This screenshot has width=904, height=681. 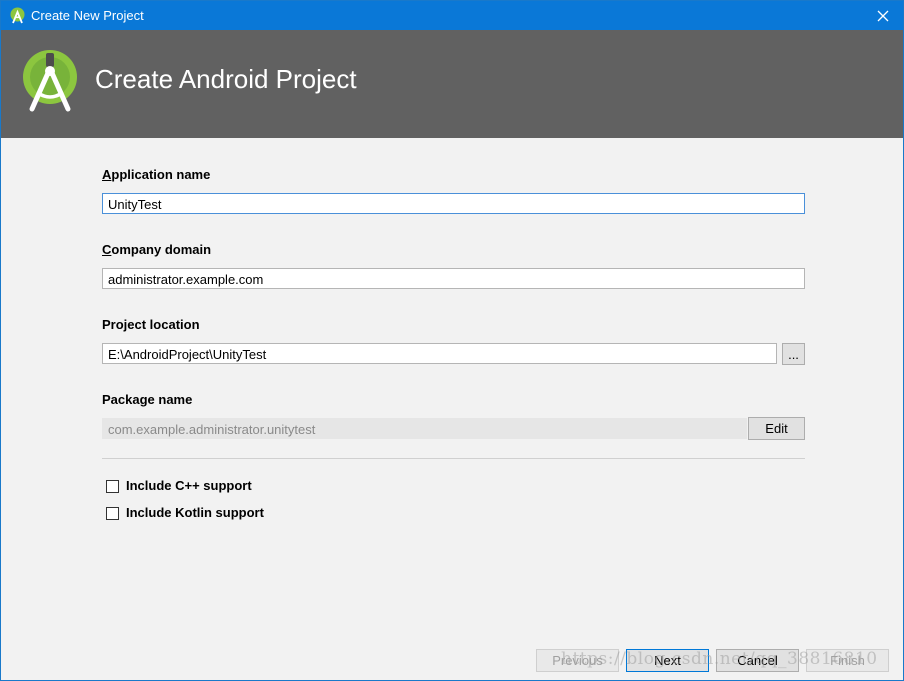 What do you see at coordinates (424, 428) in the screenshot?
I see `package-name-field: com.example.administrator.unitytest` at bounding box center [424, 428].